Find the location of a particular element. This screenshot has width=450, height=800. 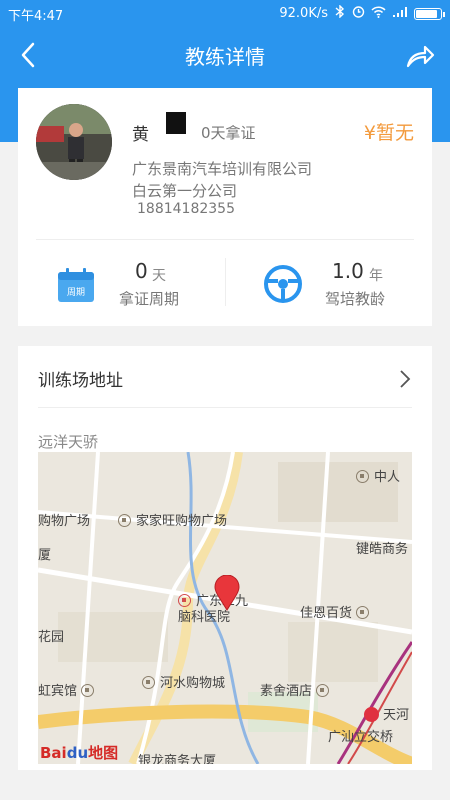

teaching-years-value: 1.0 is located at coordinates (348, 271).